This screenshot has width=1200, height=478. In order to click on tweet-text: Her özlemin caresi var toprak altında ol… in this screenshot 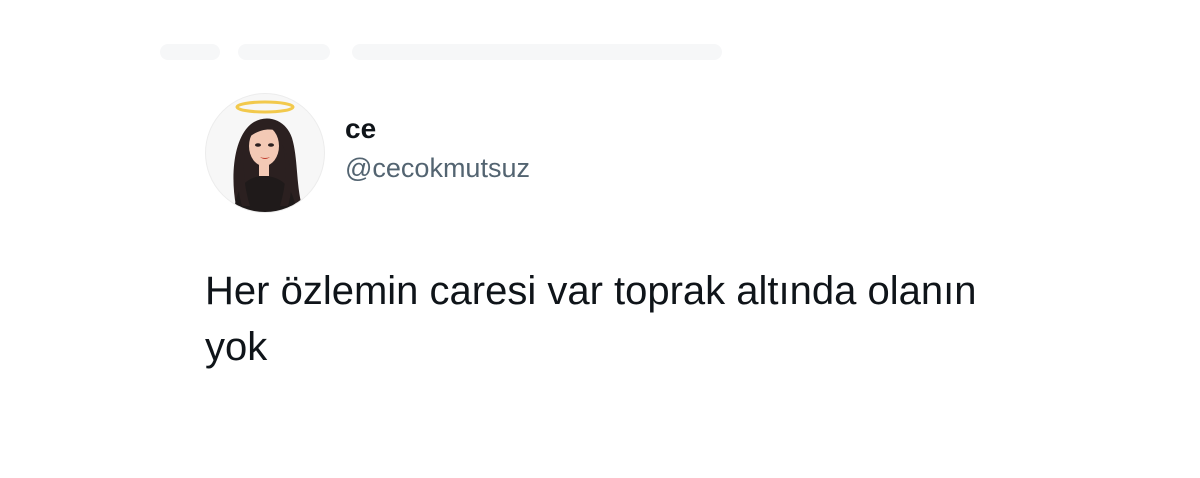, I will do `click(591, 319)`.